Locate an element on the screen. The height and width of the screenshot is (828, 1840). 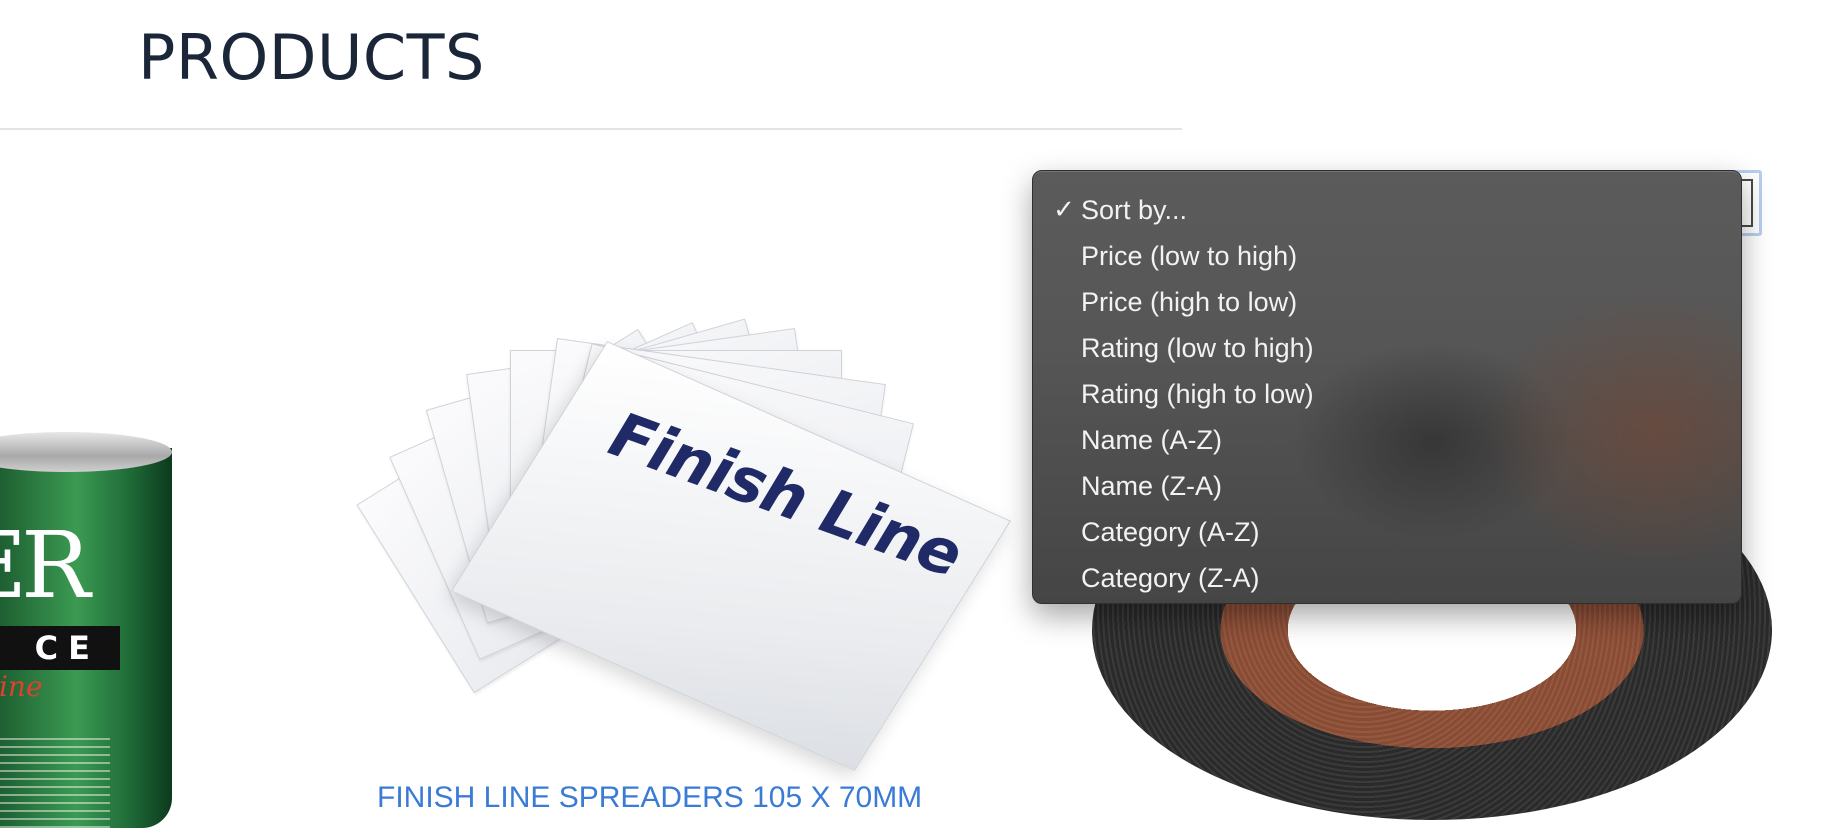
product-image-paint-can: ER CE line is located at coordinates (86, 630).